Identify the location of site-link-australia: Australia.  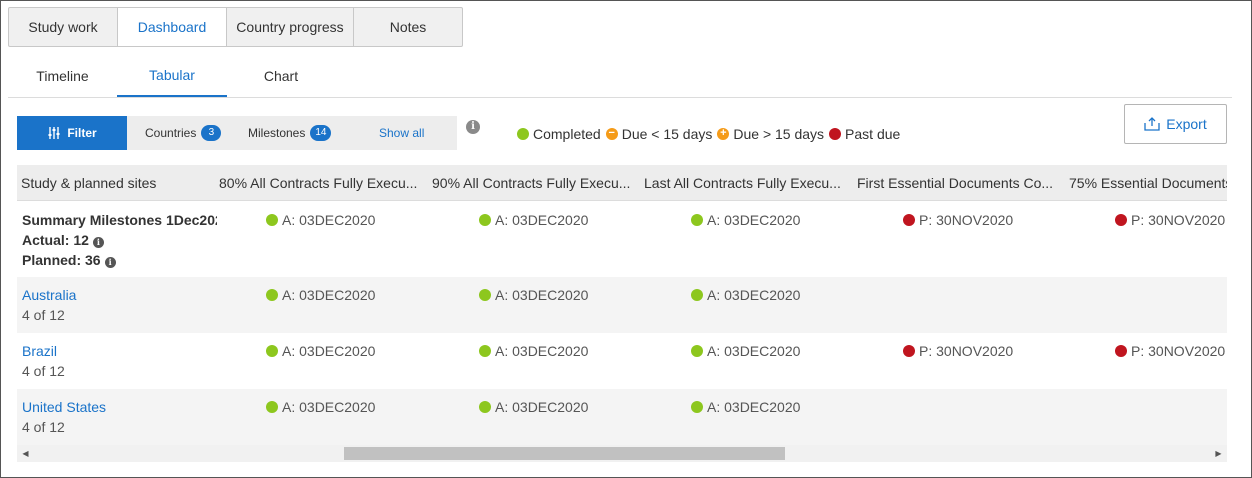
(49, 295).